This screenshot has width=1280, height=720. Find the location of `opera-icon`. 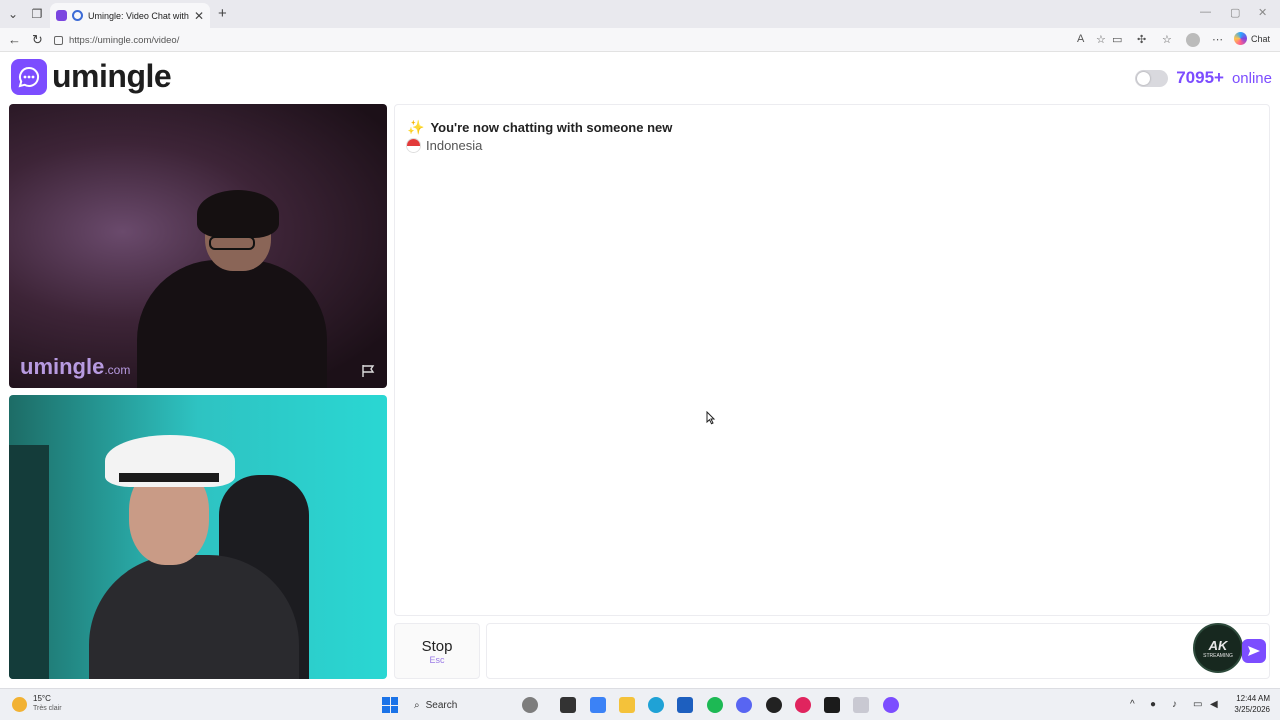

opera-icon is located at coordinates (803, 705).